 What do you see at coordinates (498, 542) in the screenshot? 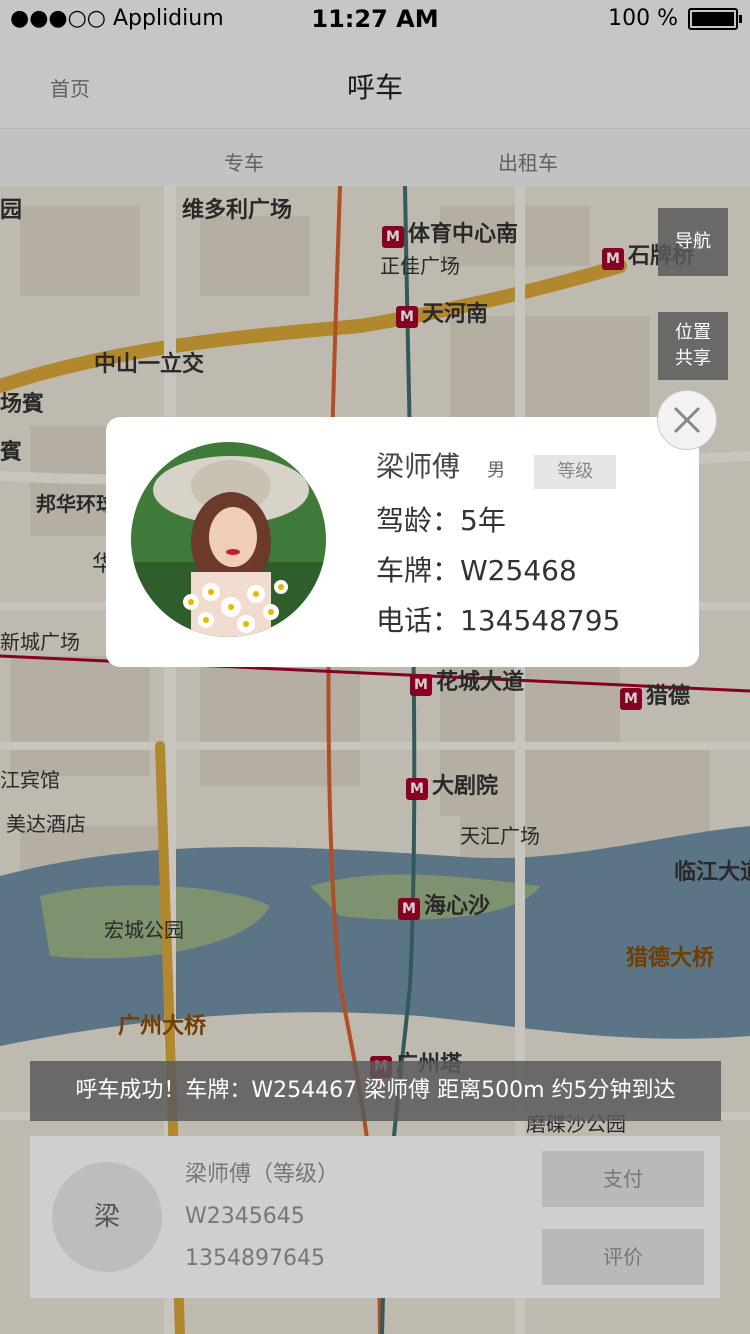
I see `driver-details: 梁师傅 男 等级 驾龄：5年 车牌：W25468 电话：134548795` at bounding box center [498, 542].